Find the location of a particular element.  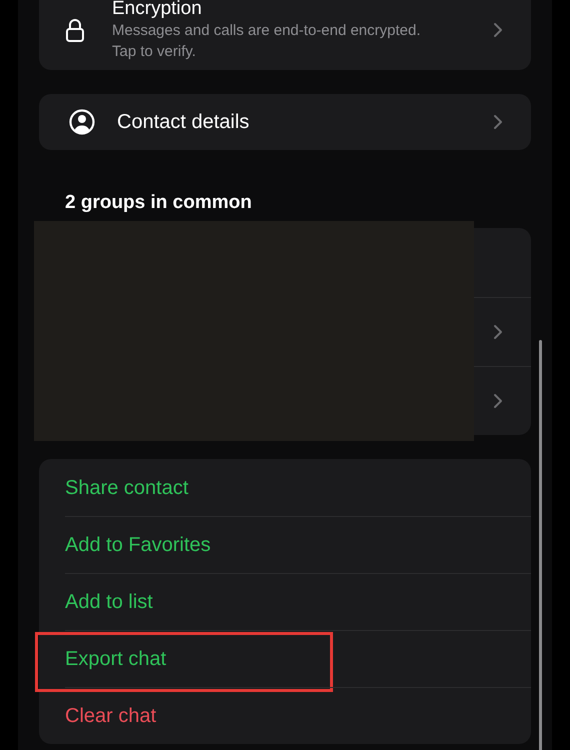

action-item: Share contact is located at coordinates (126, 487).